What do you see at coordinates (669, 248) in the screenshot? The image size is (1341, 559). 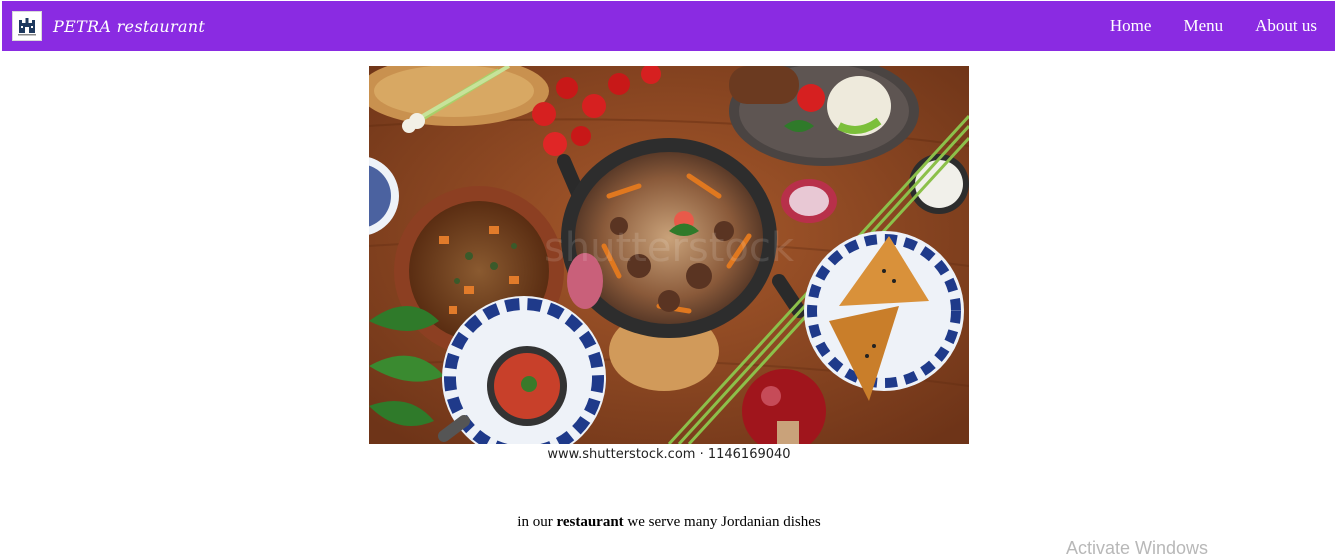 I see `svg-text: shutterstock` at bounding box center [669, 248].